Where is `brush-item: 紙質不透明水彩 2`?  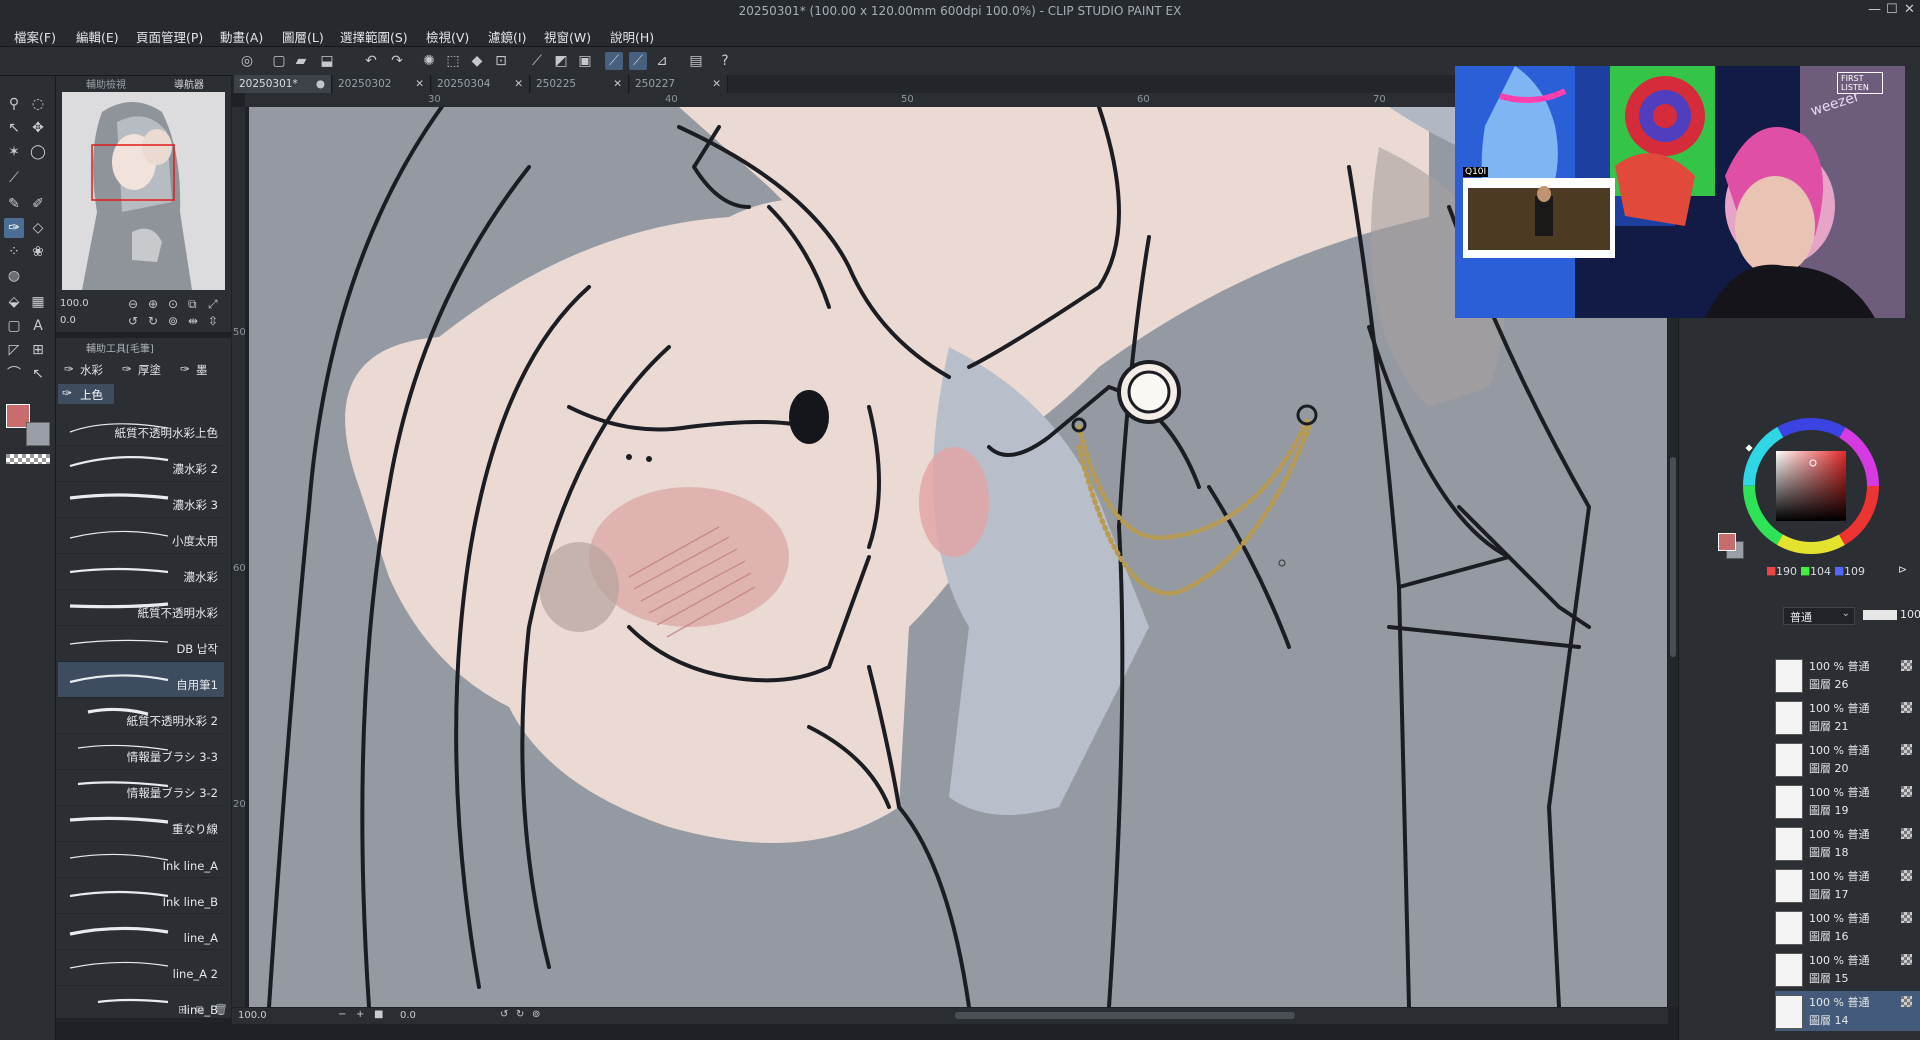 brush-item: 紙質不透明水彩 2 is located at coordinates (141, 716).